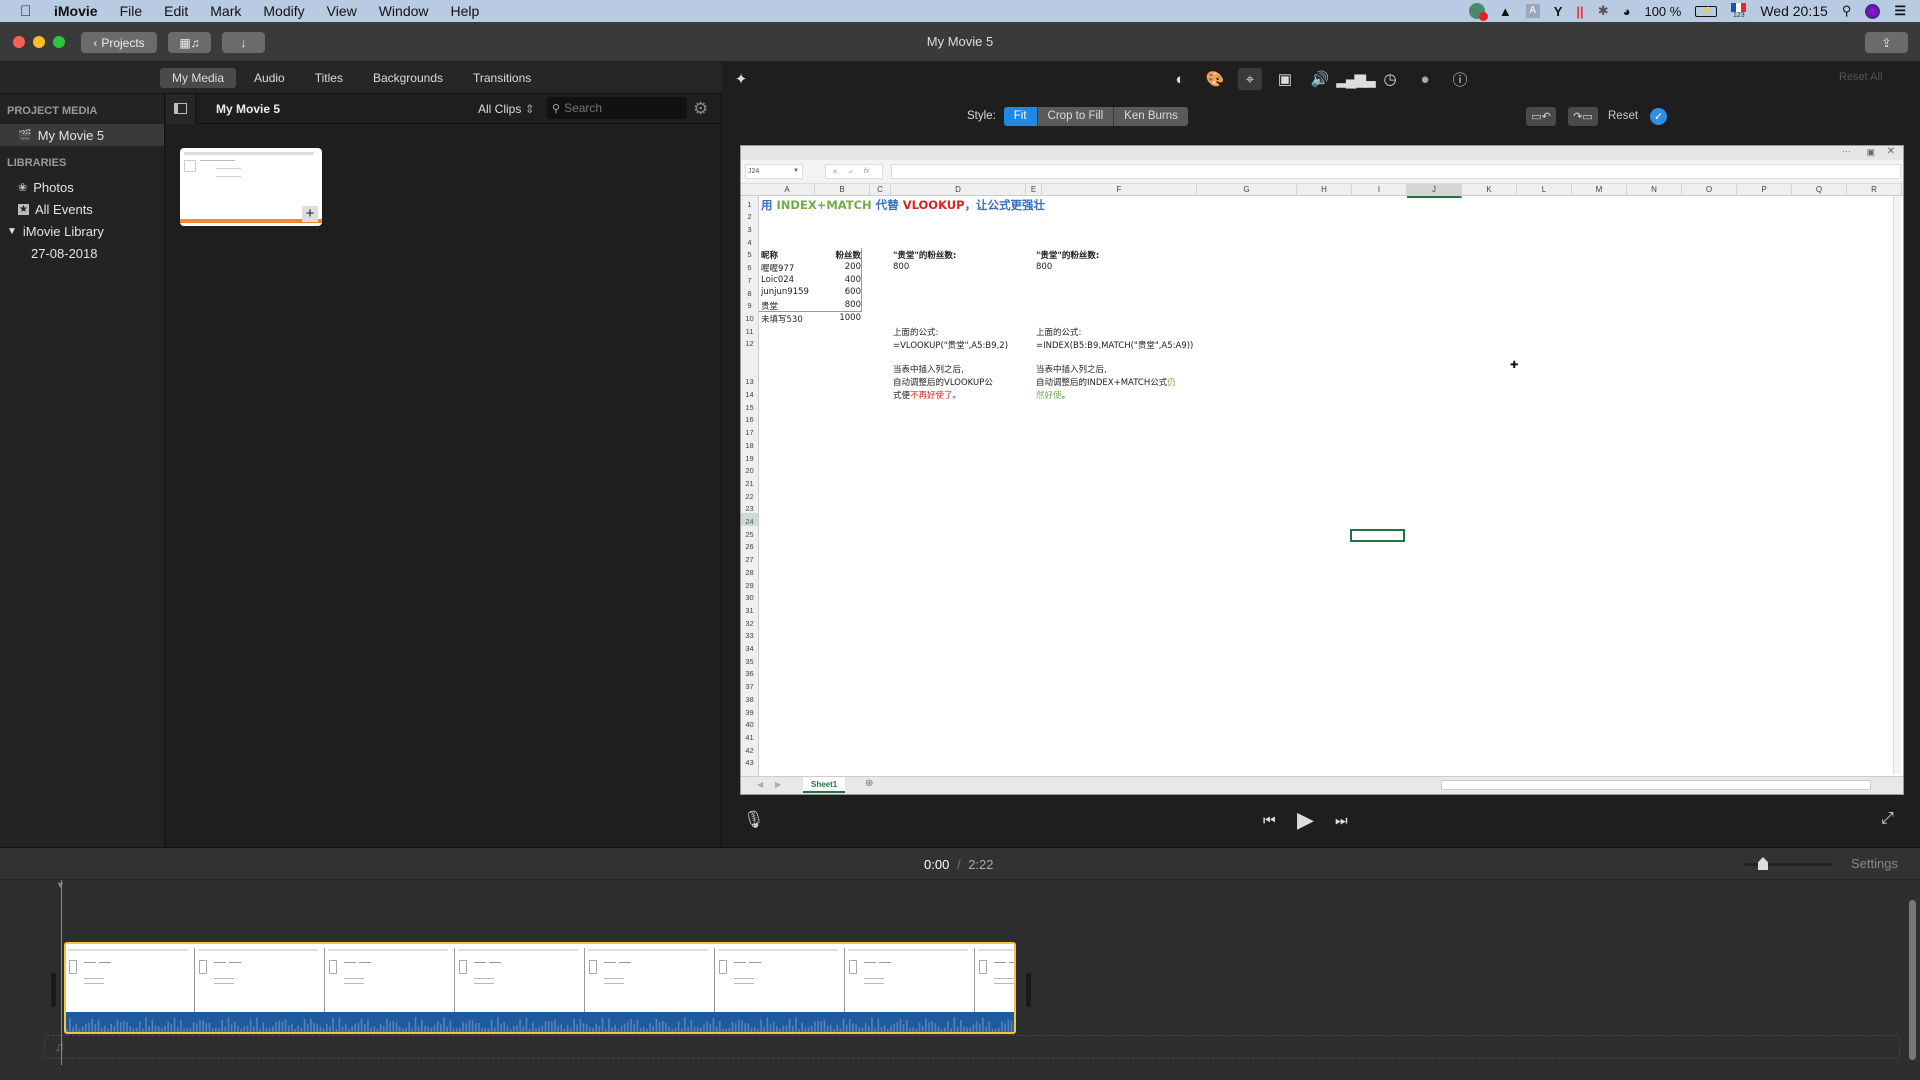 The width and height of the screenshot is (1920, 1080). I want to click on style-fit-button: Fit, so click(1020, 116).